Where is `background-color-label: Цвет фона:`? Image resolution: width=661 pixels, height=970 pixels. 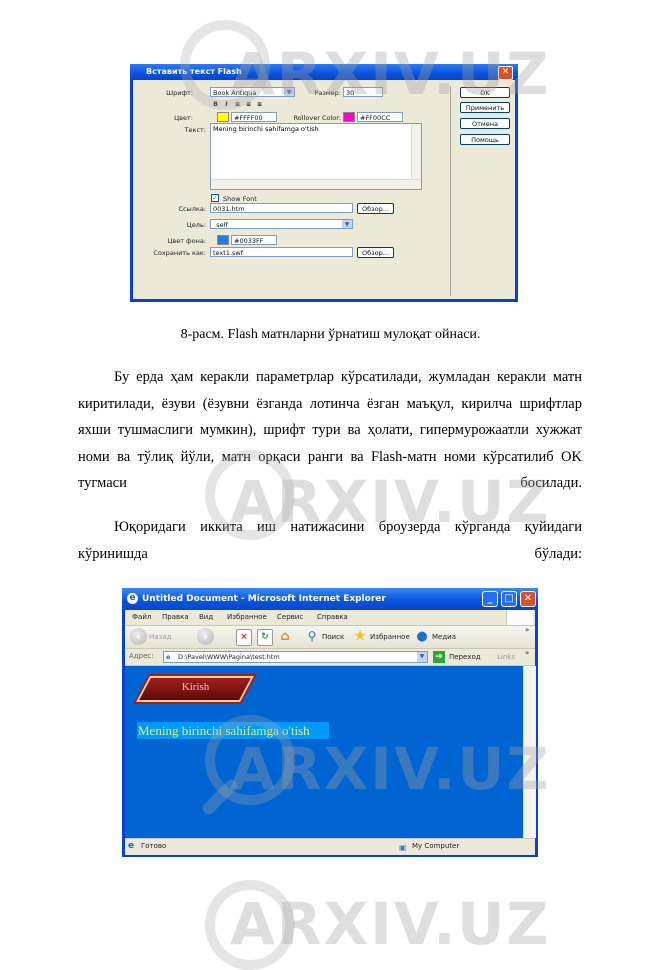 background-color-label: Цвет фона: is located at coordinates (186, 241).